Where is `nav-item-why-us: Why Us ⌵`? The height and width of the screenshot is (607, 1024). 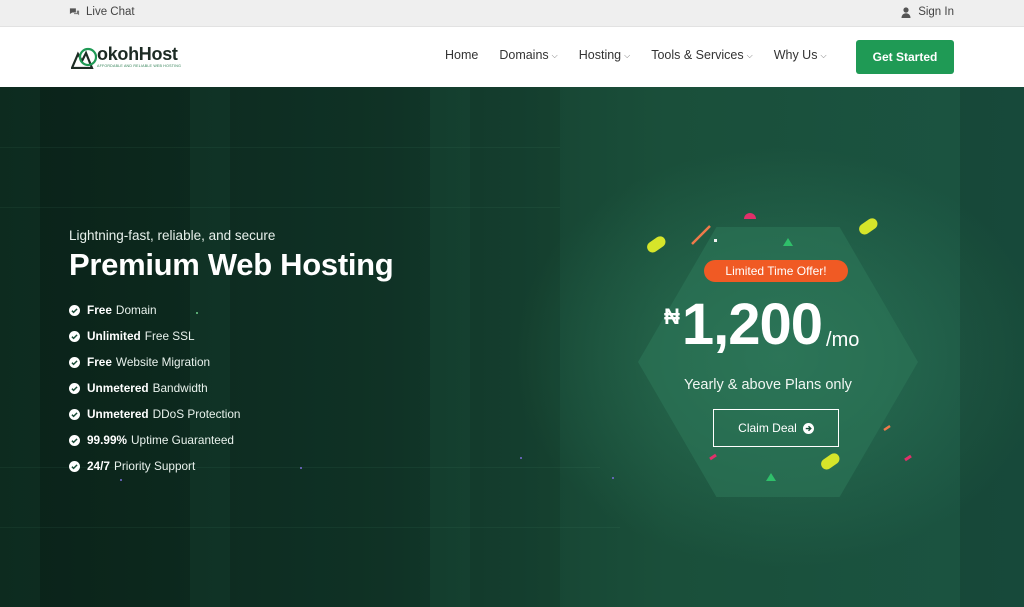
nav-item-why-us: Why Us ⌵ is located at coordinates (800, 55).